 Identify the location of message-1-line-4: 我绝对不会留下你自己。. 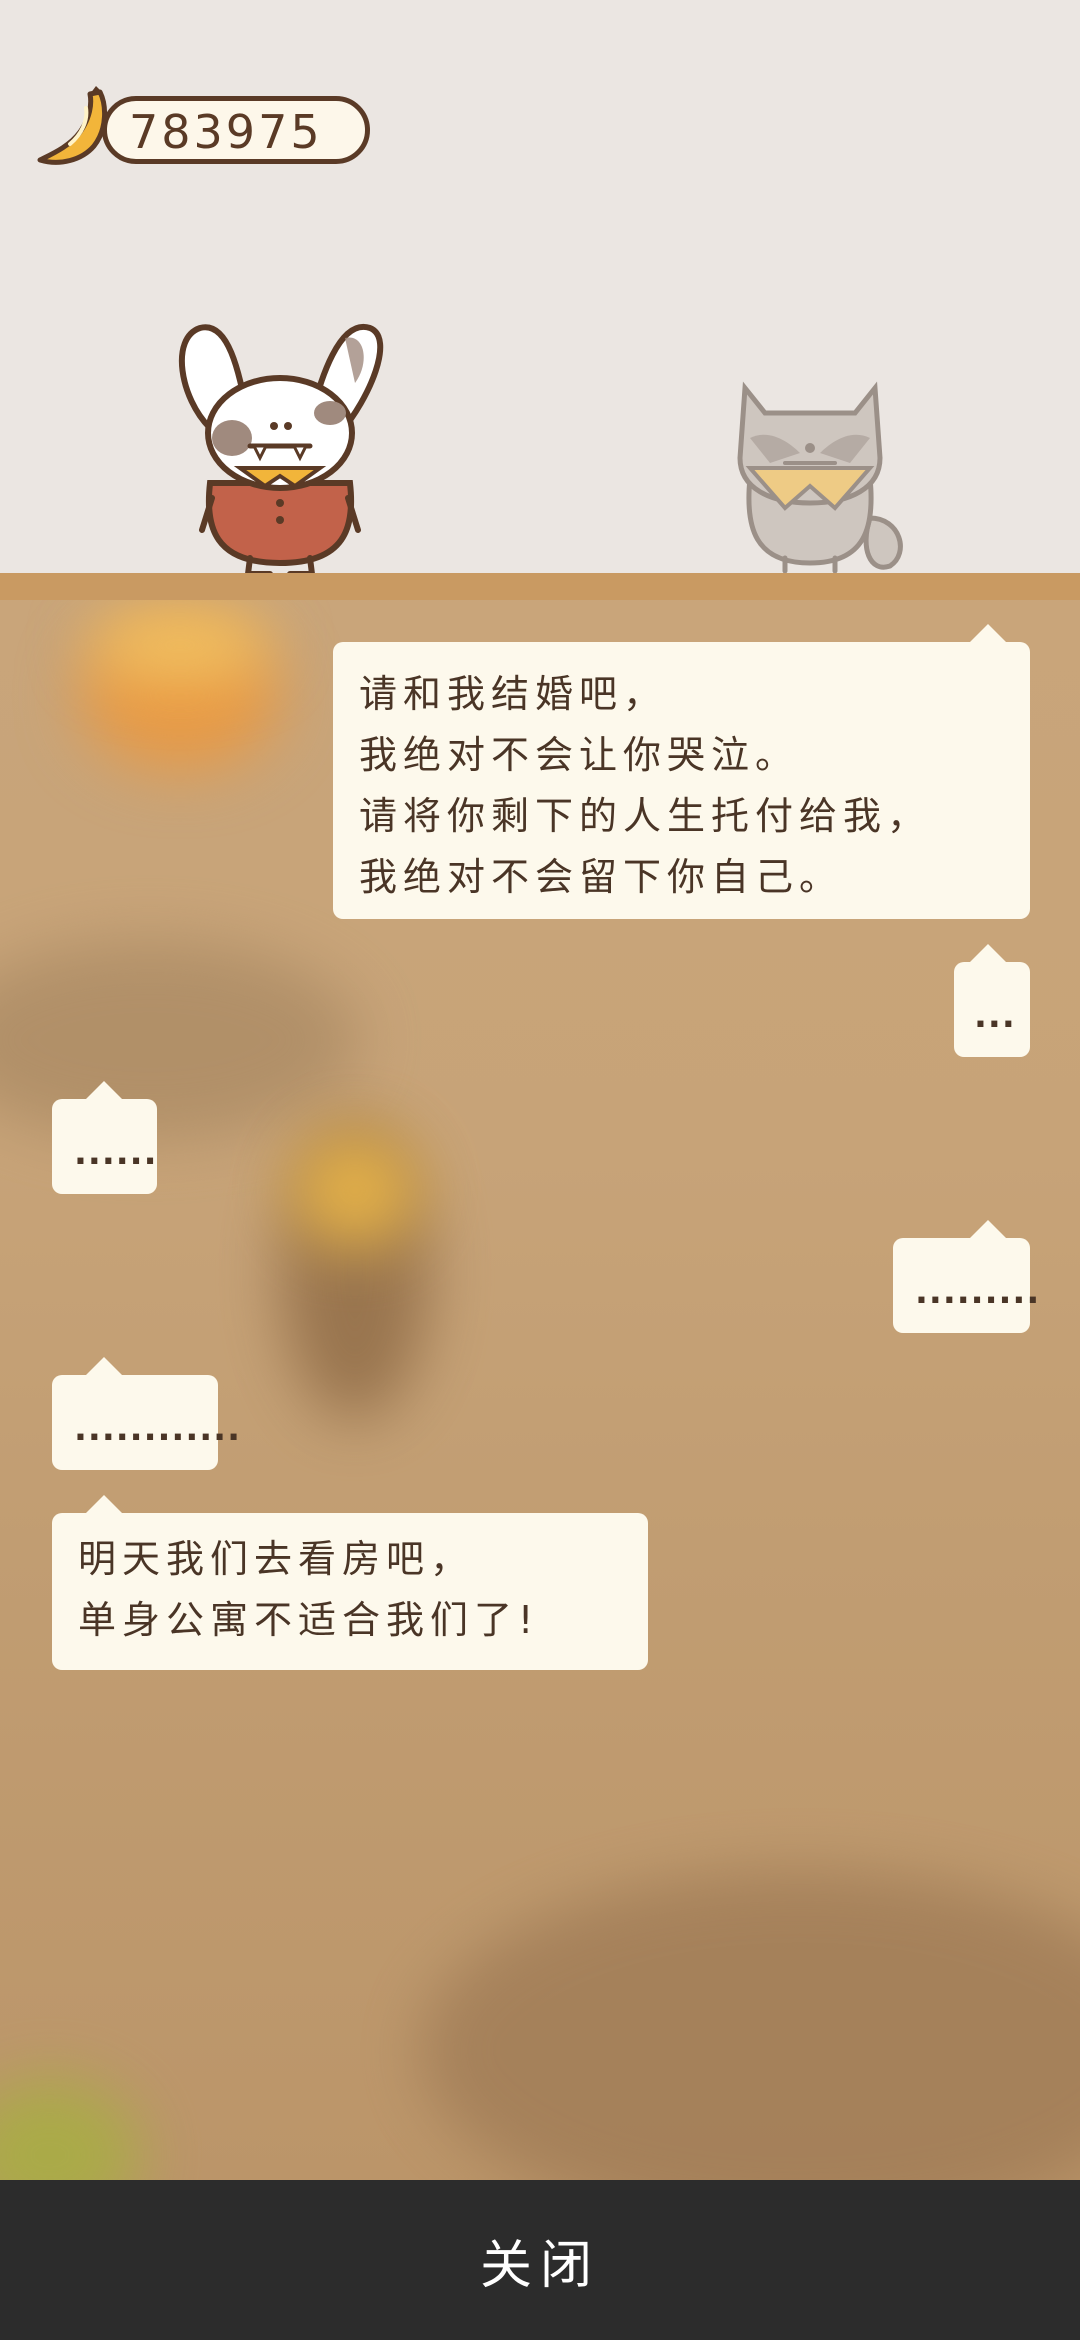
(601, 877).